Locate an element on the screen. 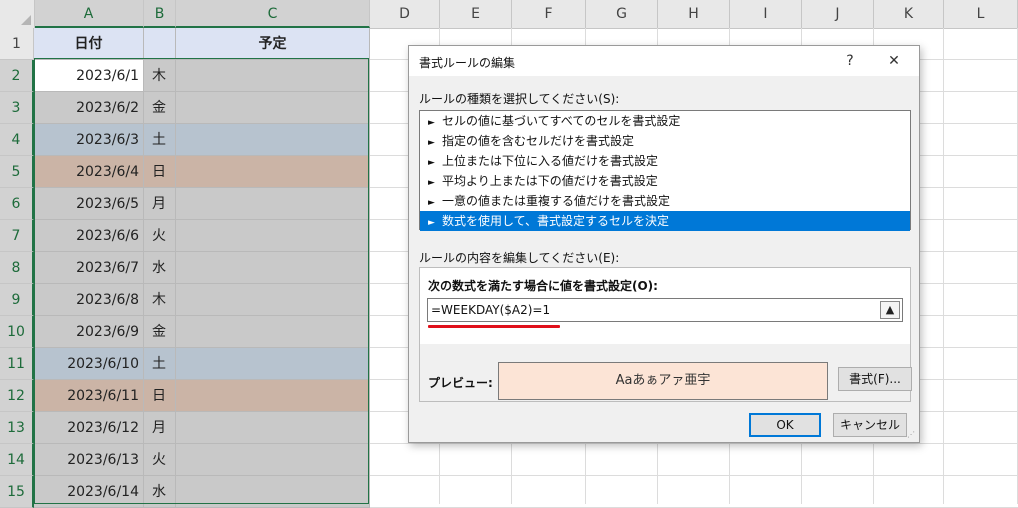  date-cell: 2023/6/11 is located at coordinates (89, 396).